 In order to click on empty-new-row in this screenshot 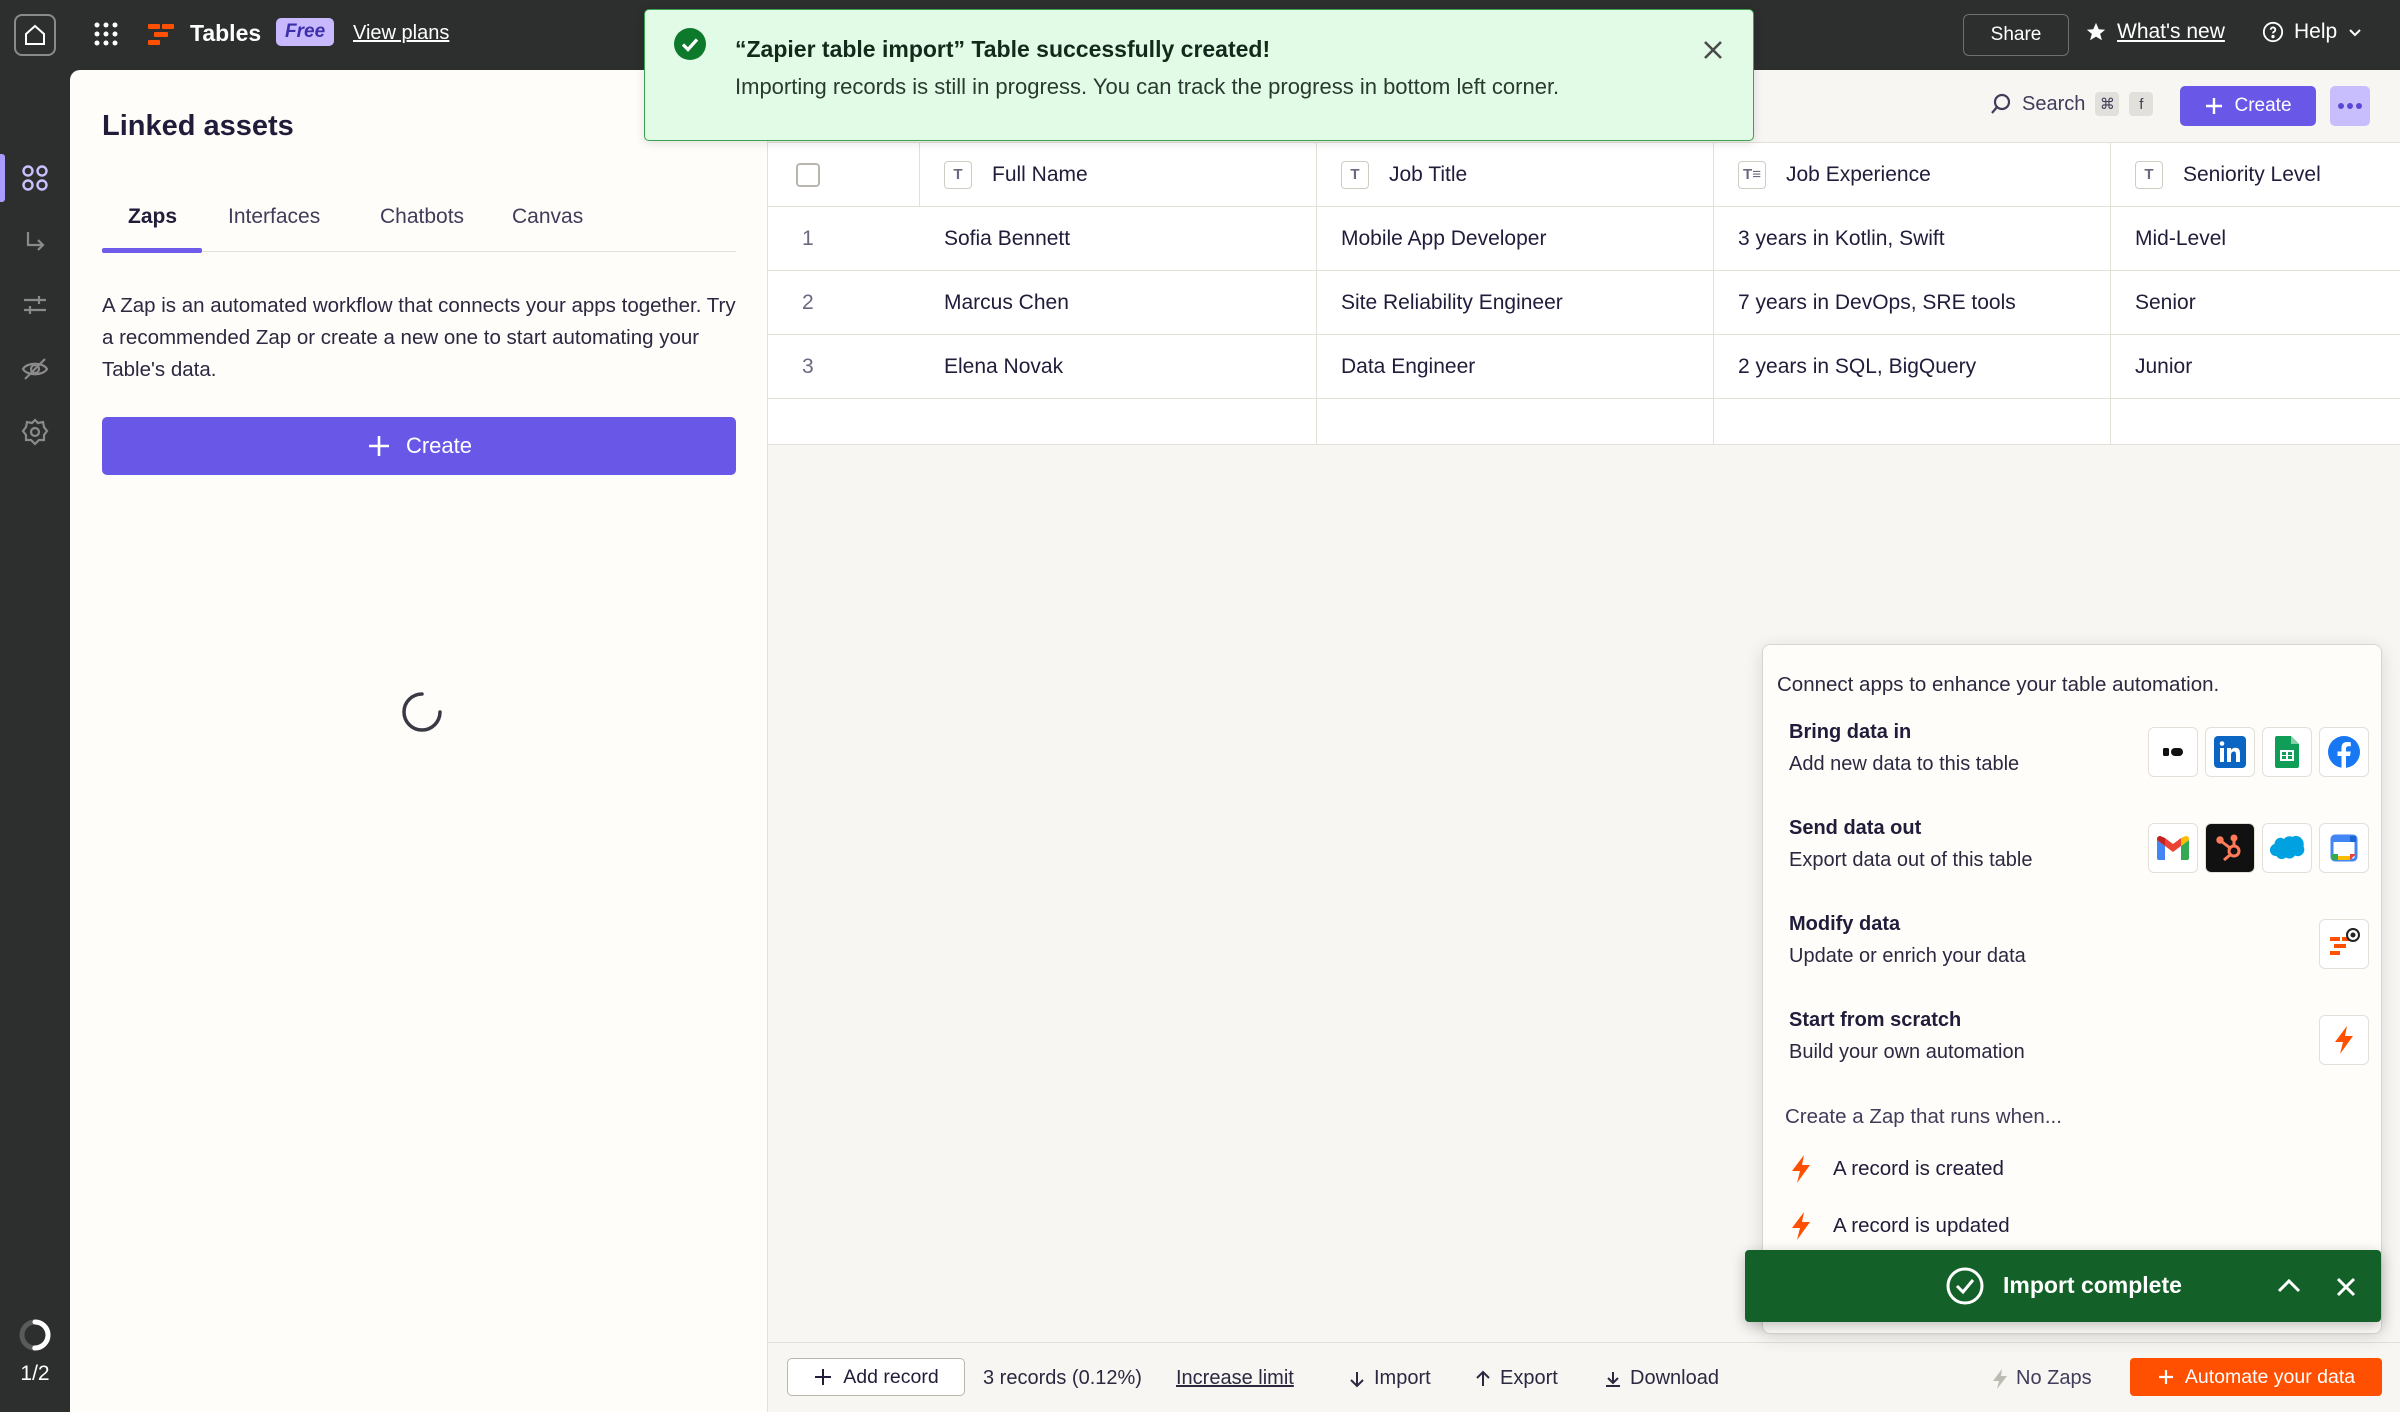, I will do `click(1584, 422)`.